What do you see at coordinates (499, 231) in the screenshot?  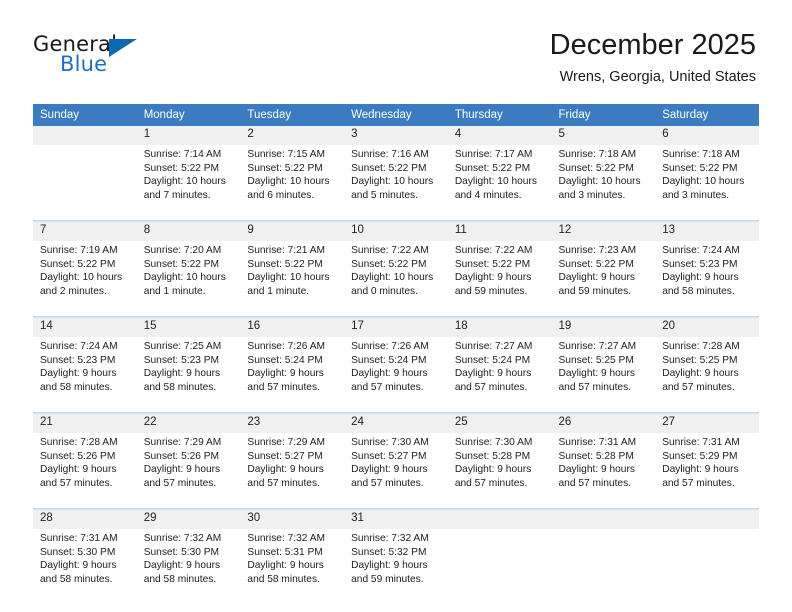 I see `day-number-cell: 11` at bounding box center [499, 231].